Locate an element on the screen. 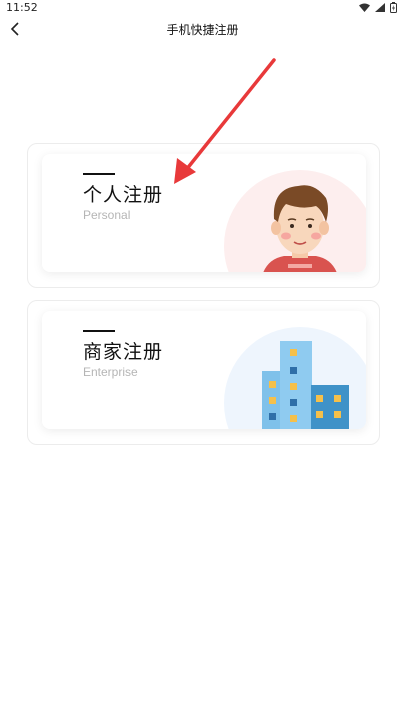 The height and width of the screenshot is (719, 405). enterprise-register-title: 商家注册 is located at coordinates (123, 352).